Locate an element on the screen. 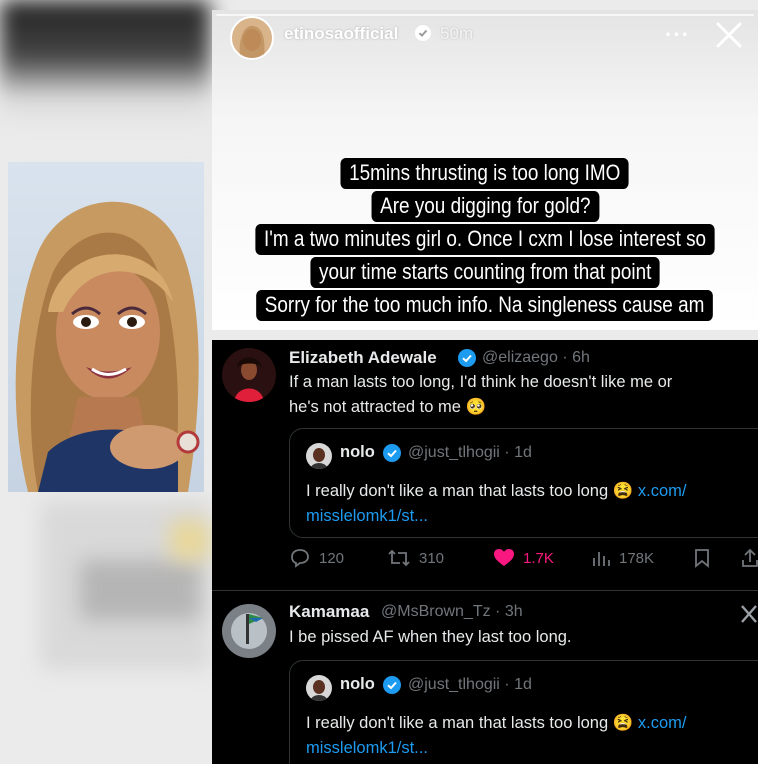  tweet-actions: 120 310 1.7K 178K is located at coordinates (523, 559).